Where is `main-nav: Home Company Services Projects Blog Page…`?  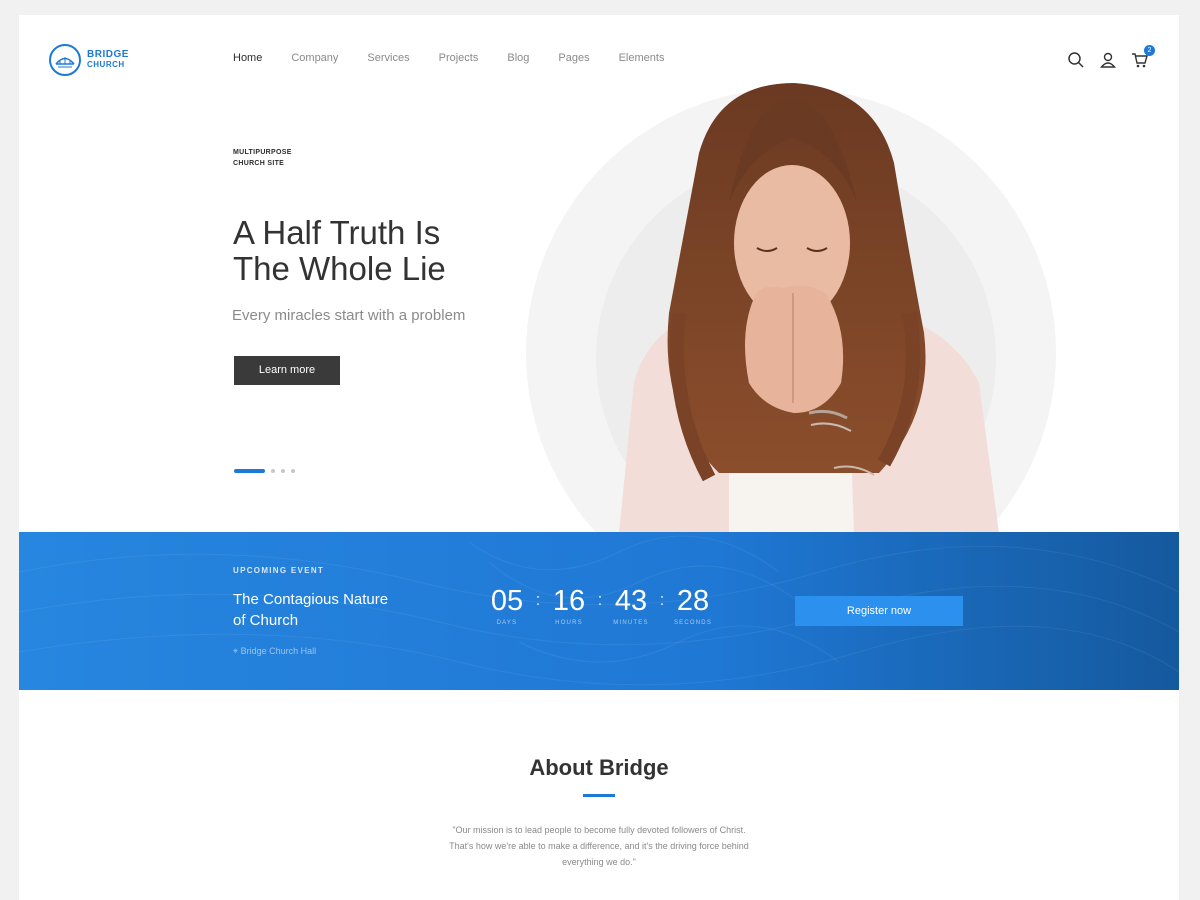
main-nav: Home Company Services Projects Blog Page… is located at coordinates (463, 58).